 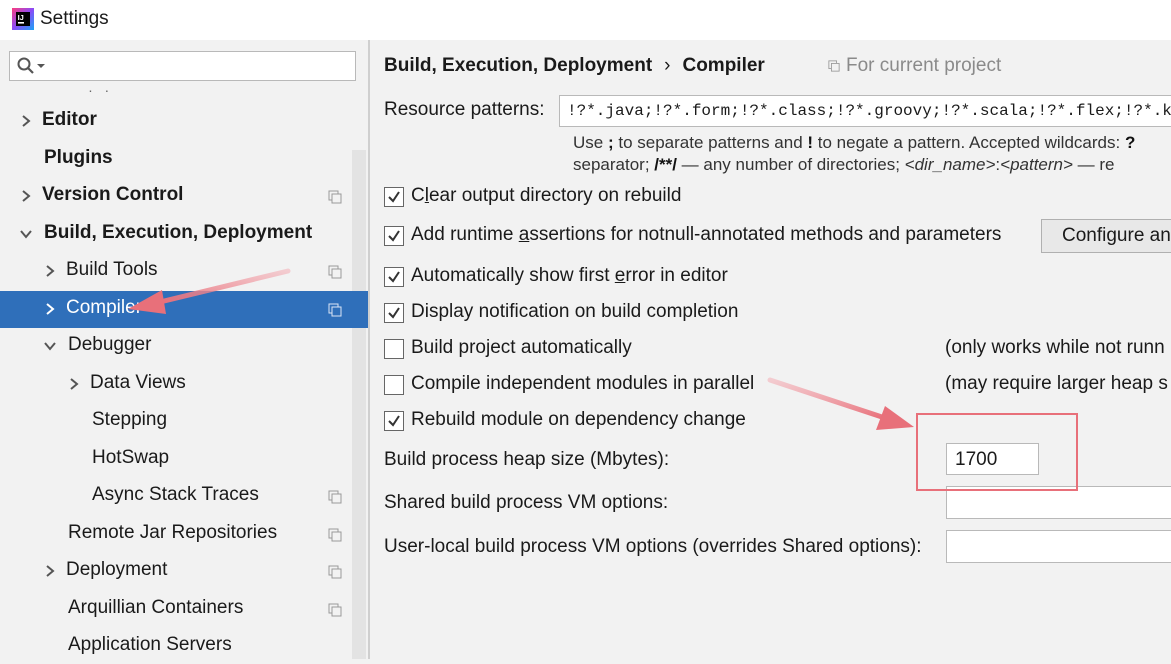 I want to click on option-label: Clear output directory on rebuild, so click(x=546, y=196).